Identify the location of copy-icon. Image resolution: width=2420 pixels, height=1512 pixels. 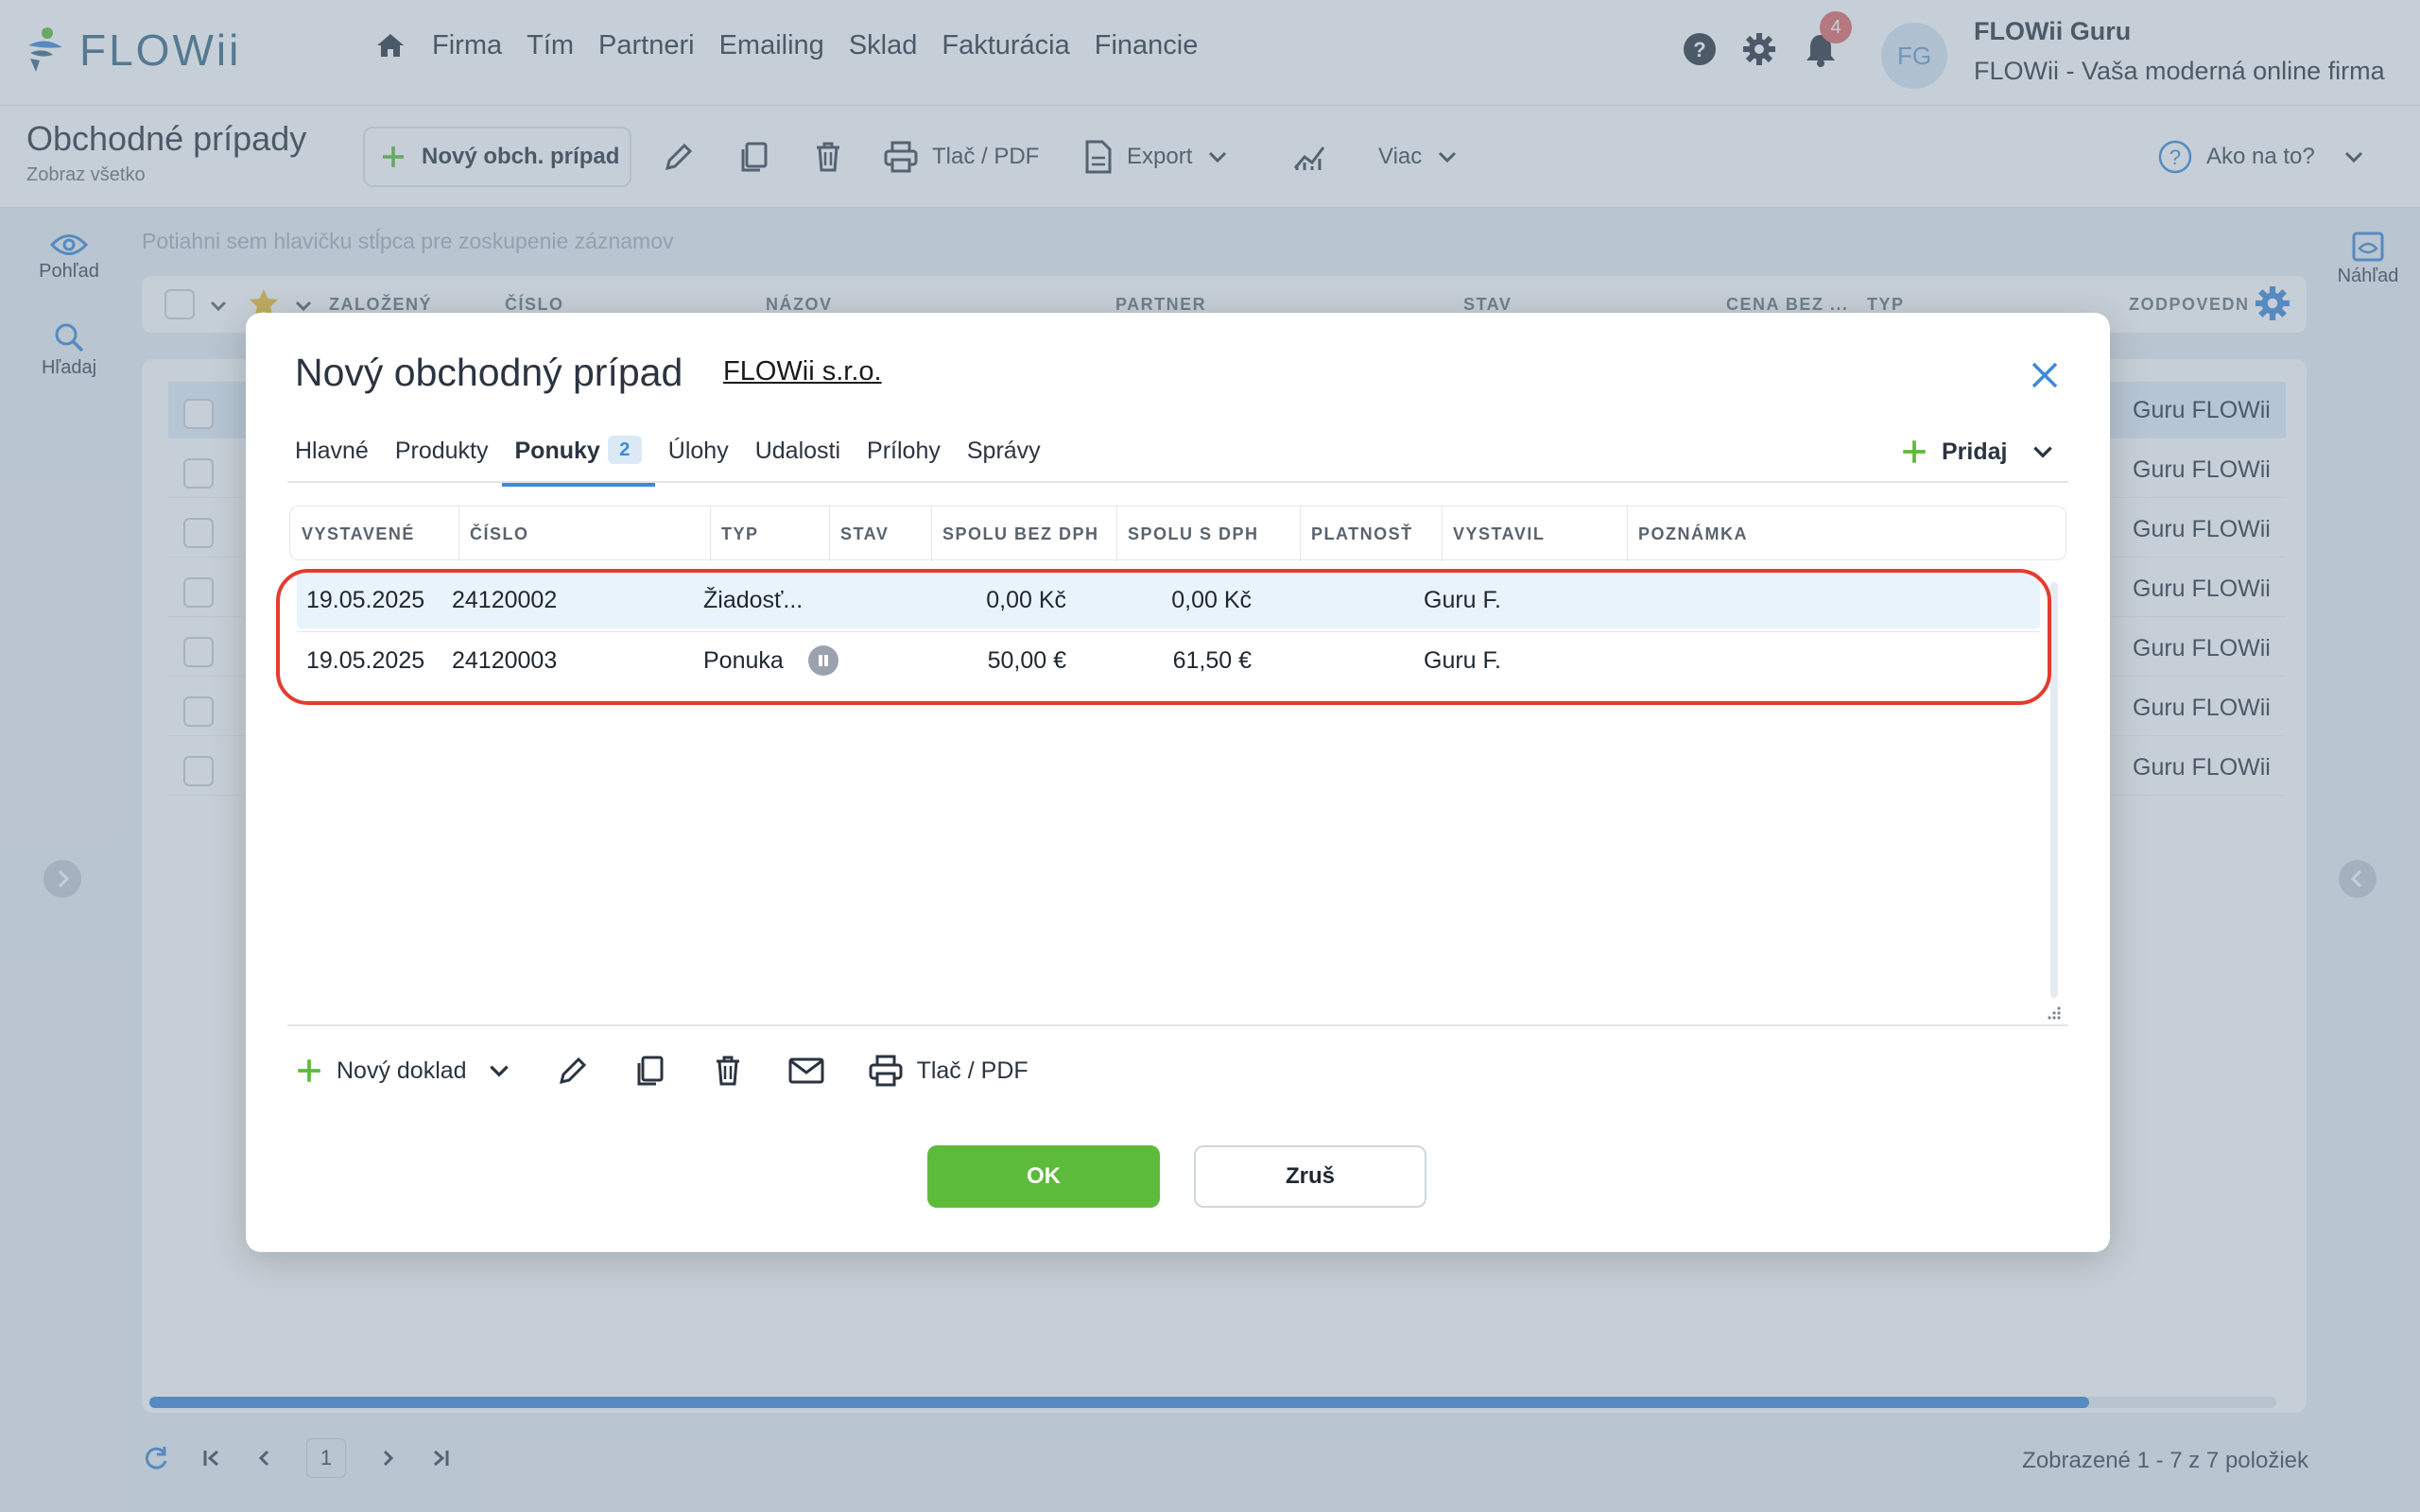
(650, 1071).